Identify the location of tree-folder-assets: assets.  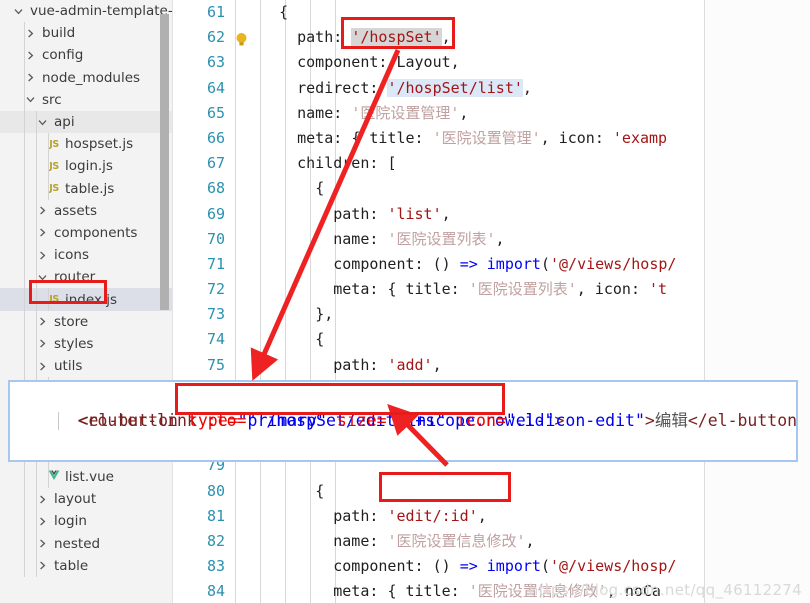
(86, 210).